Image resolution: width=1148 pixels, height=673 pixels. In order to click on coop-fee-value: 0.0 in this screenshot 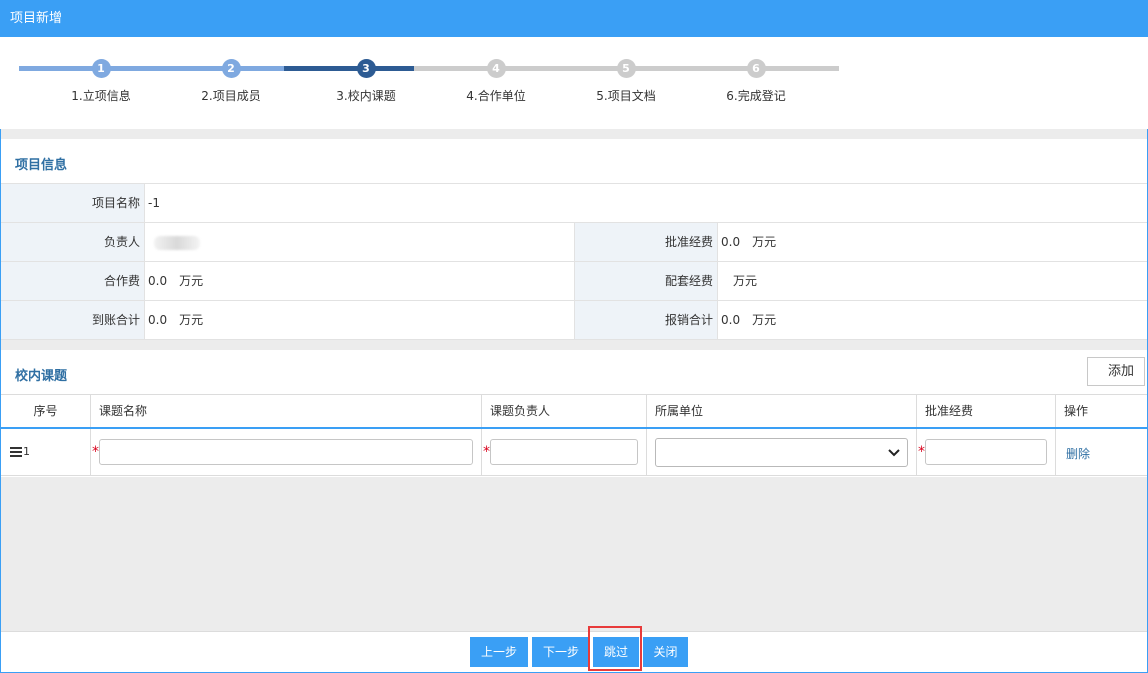, I will do `click(158, 281)`.